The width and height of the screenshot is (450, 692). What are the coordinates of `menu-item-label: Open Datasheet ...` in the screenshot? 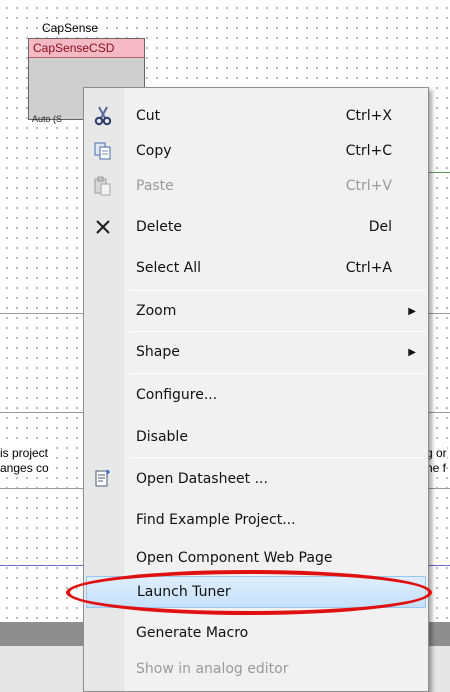 It's located at (202, 479).